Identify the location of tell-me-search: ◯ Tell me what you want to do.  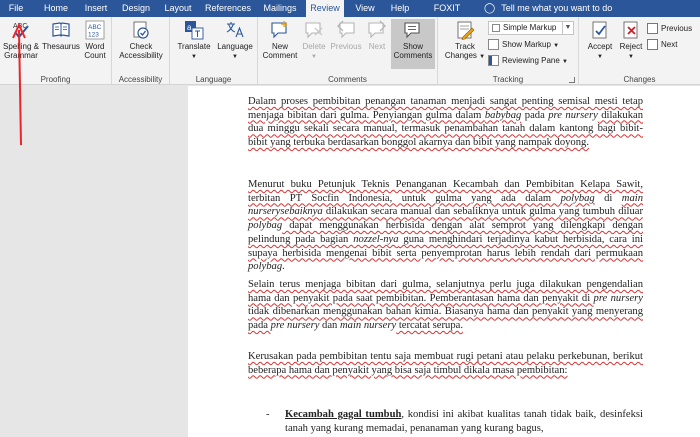
(548, 8).